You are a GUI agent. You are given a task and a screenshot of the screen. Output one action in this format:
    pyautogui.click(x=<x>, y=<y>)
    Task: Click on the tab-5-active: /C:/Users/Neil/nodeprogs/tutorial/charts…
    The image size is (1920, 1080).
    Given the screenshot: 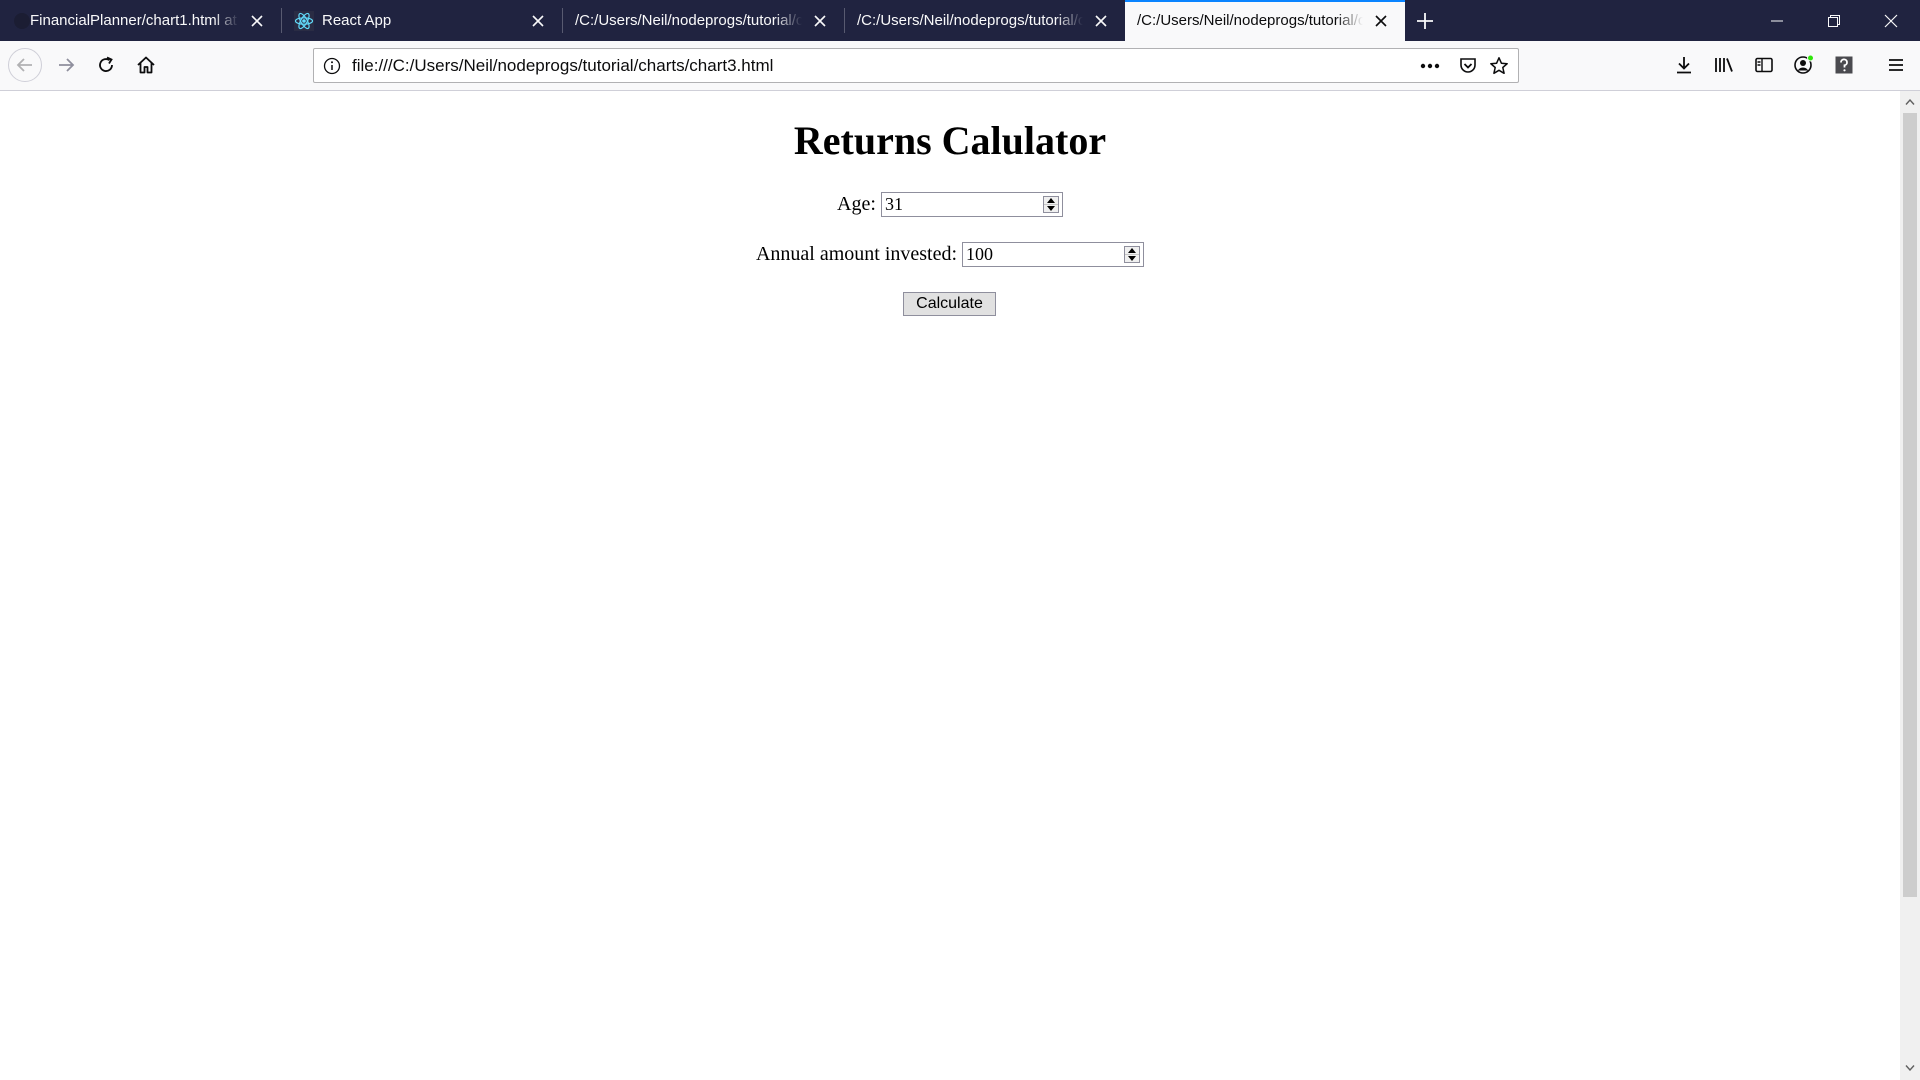 What is the action you would take?
    pyautogui.click(x=1265, y=20)
    